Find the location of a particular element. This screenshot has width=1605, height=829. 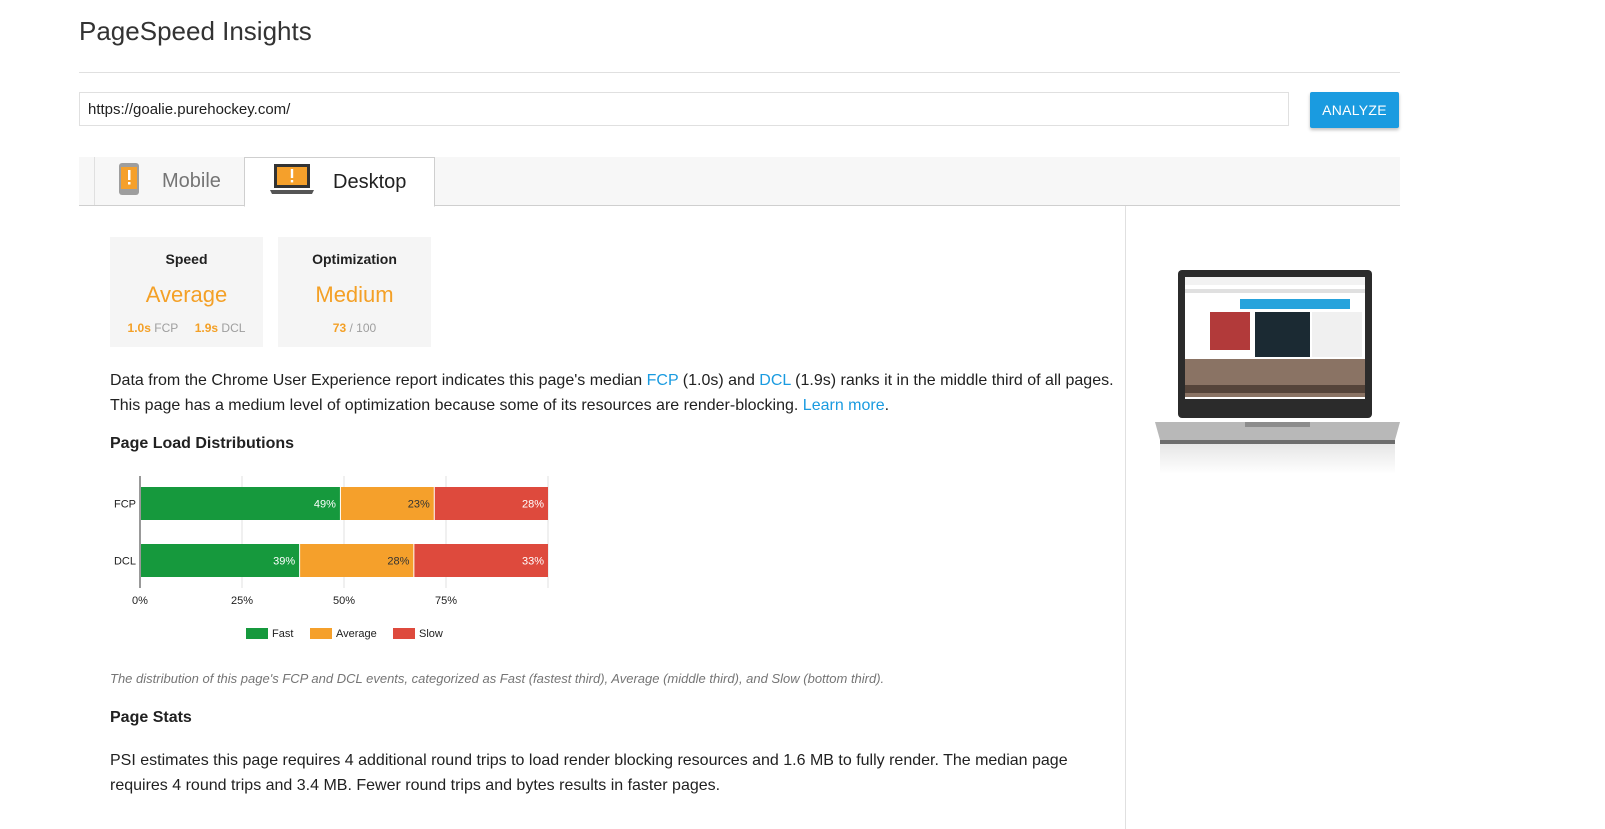

url-input is located at coordinates (684, 109).